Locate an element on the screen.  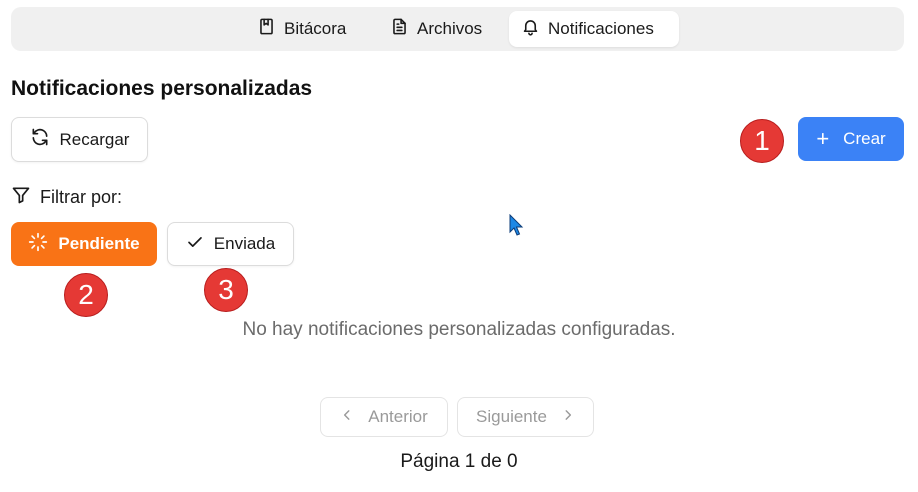
next-page-label: Siguiente is located at coordinates (511, 416).